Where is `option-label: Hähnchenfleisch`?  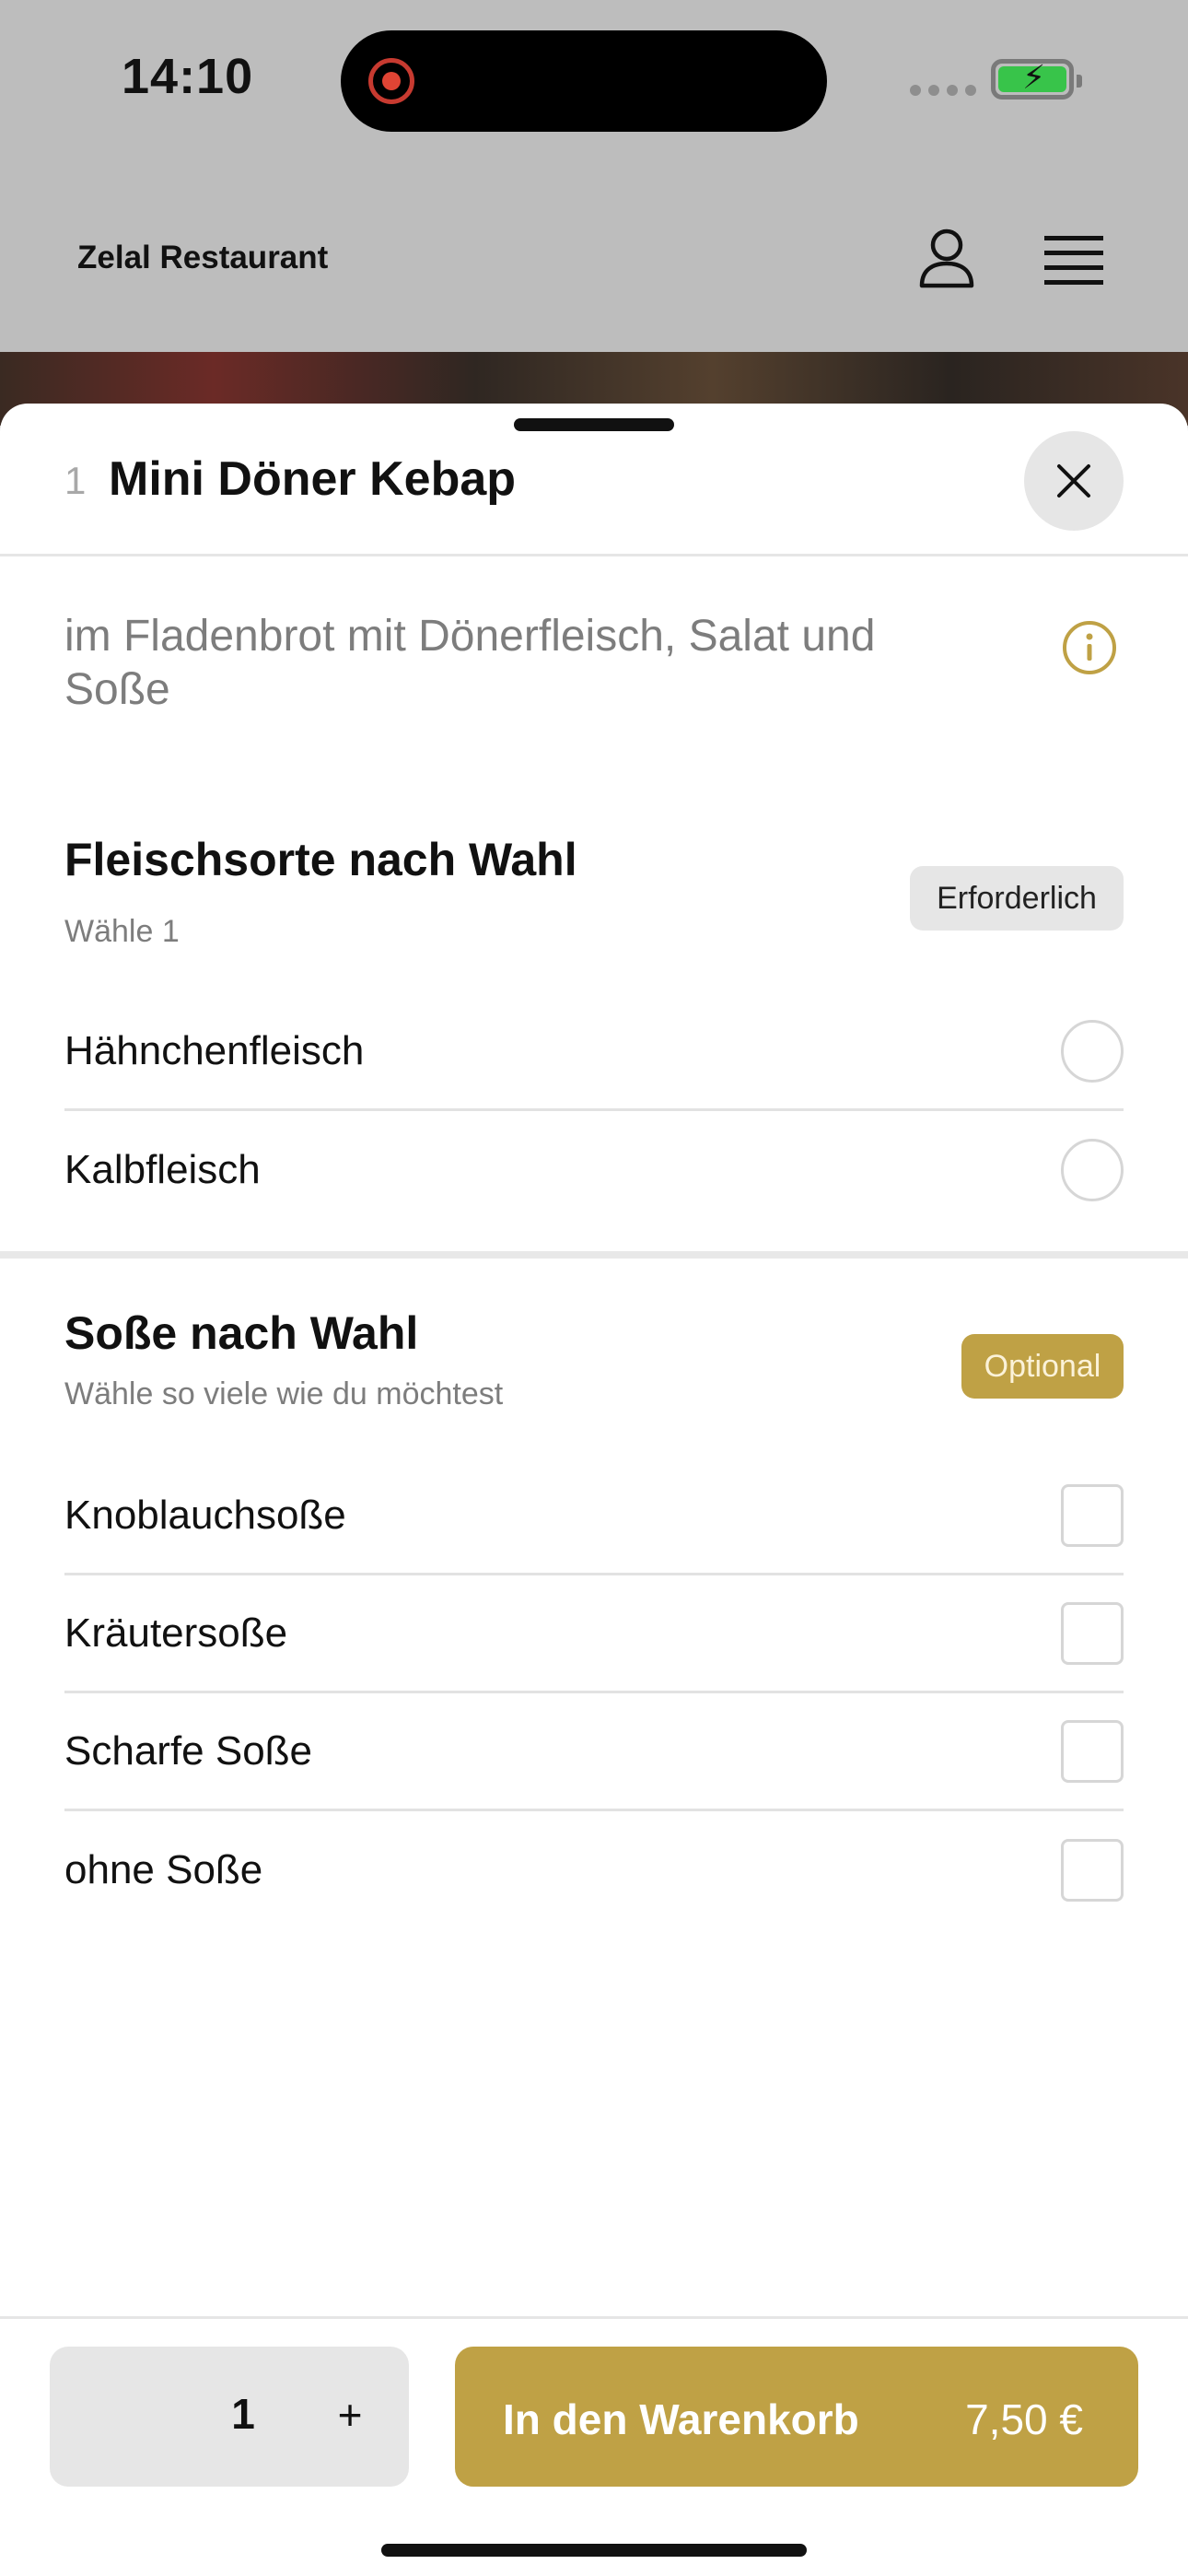 option-label: Hähnchenfleisch is located at coordinates (214, 1050).